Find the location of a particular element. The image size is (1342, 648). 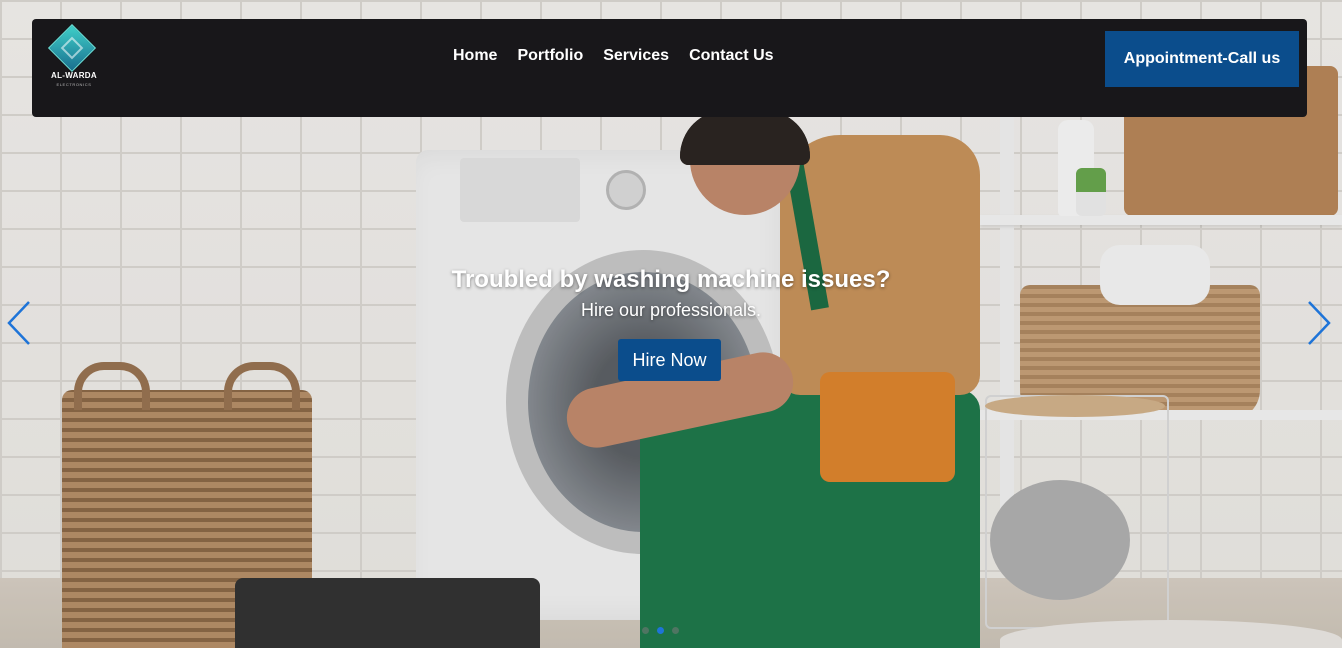

chevron-left-icon is located at coordinates (18, 323).